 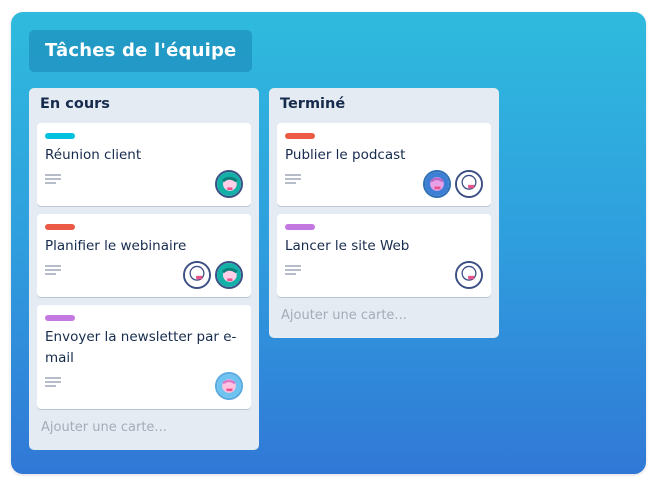 I want to click on card-publier-podcast: Publier le podcast, so click(x=384, y=164).